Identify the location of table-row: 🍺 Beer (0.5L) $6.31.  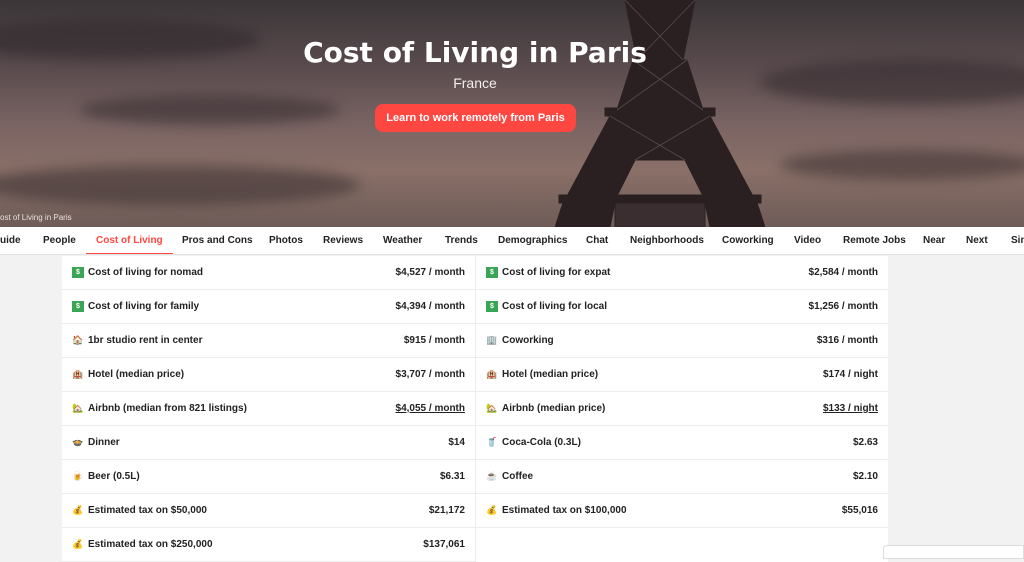
(268, 477).